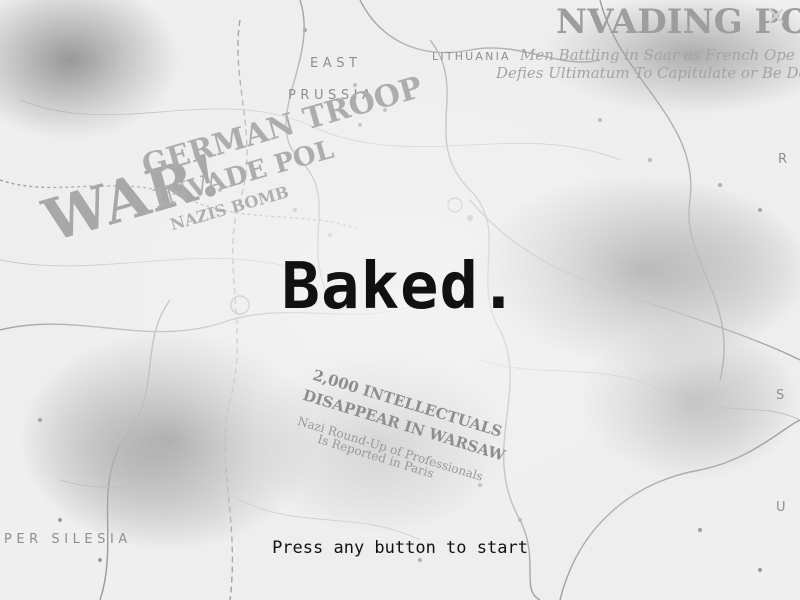 The height and width of the screenshot is (600, 800). I want to click on headline-invading-poland: NVADING POLAN, so click(678, 22).